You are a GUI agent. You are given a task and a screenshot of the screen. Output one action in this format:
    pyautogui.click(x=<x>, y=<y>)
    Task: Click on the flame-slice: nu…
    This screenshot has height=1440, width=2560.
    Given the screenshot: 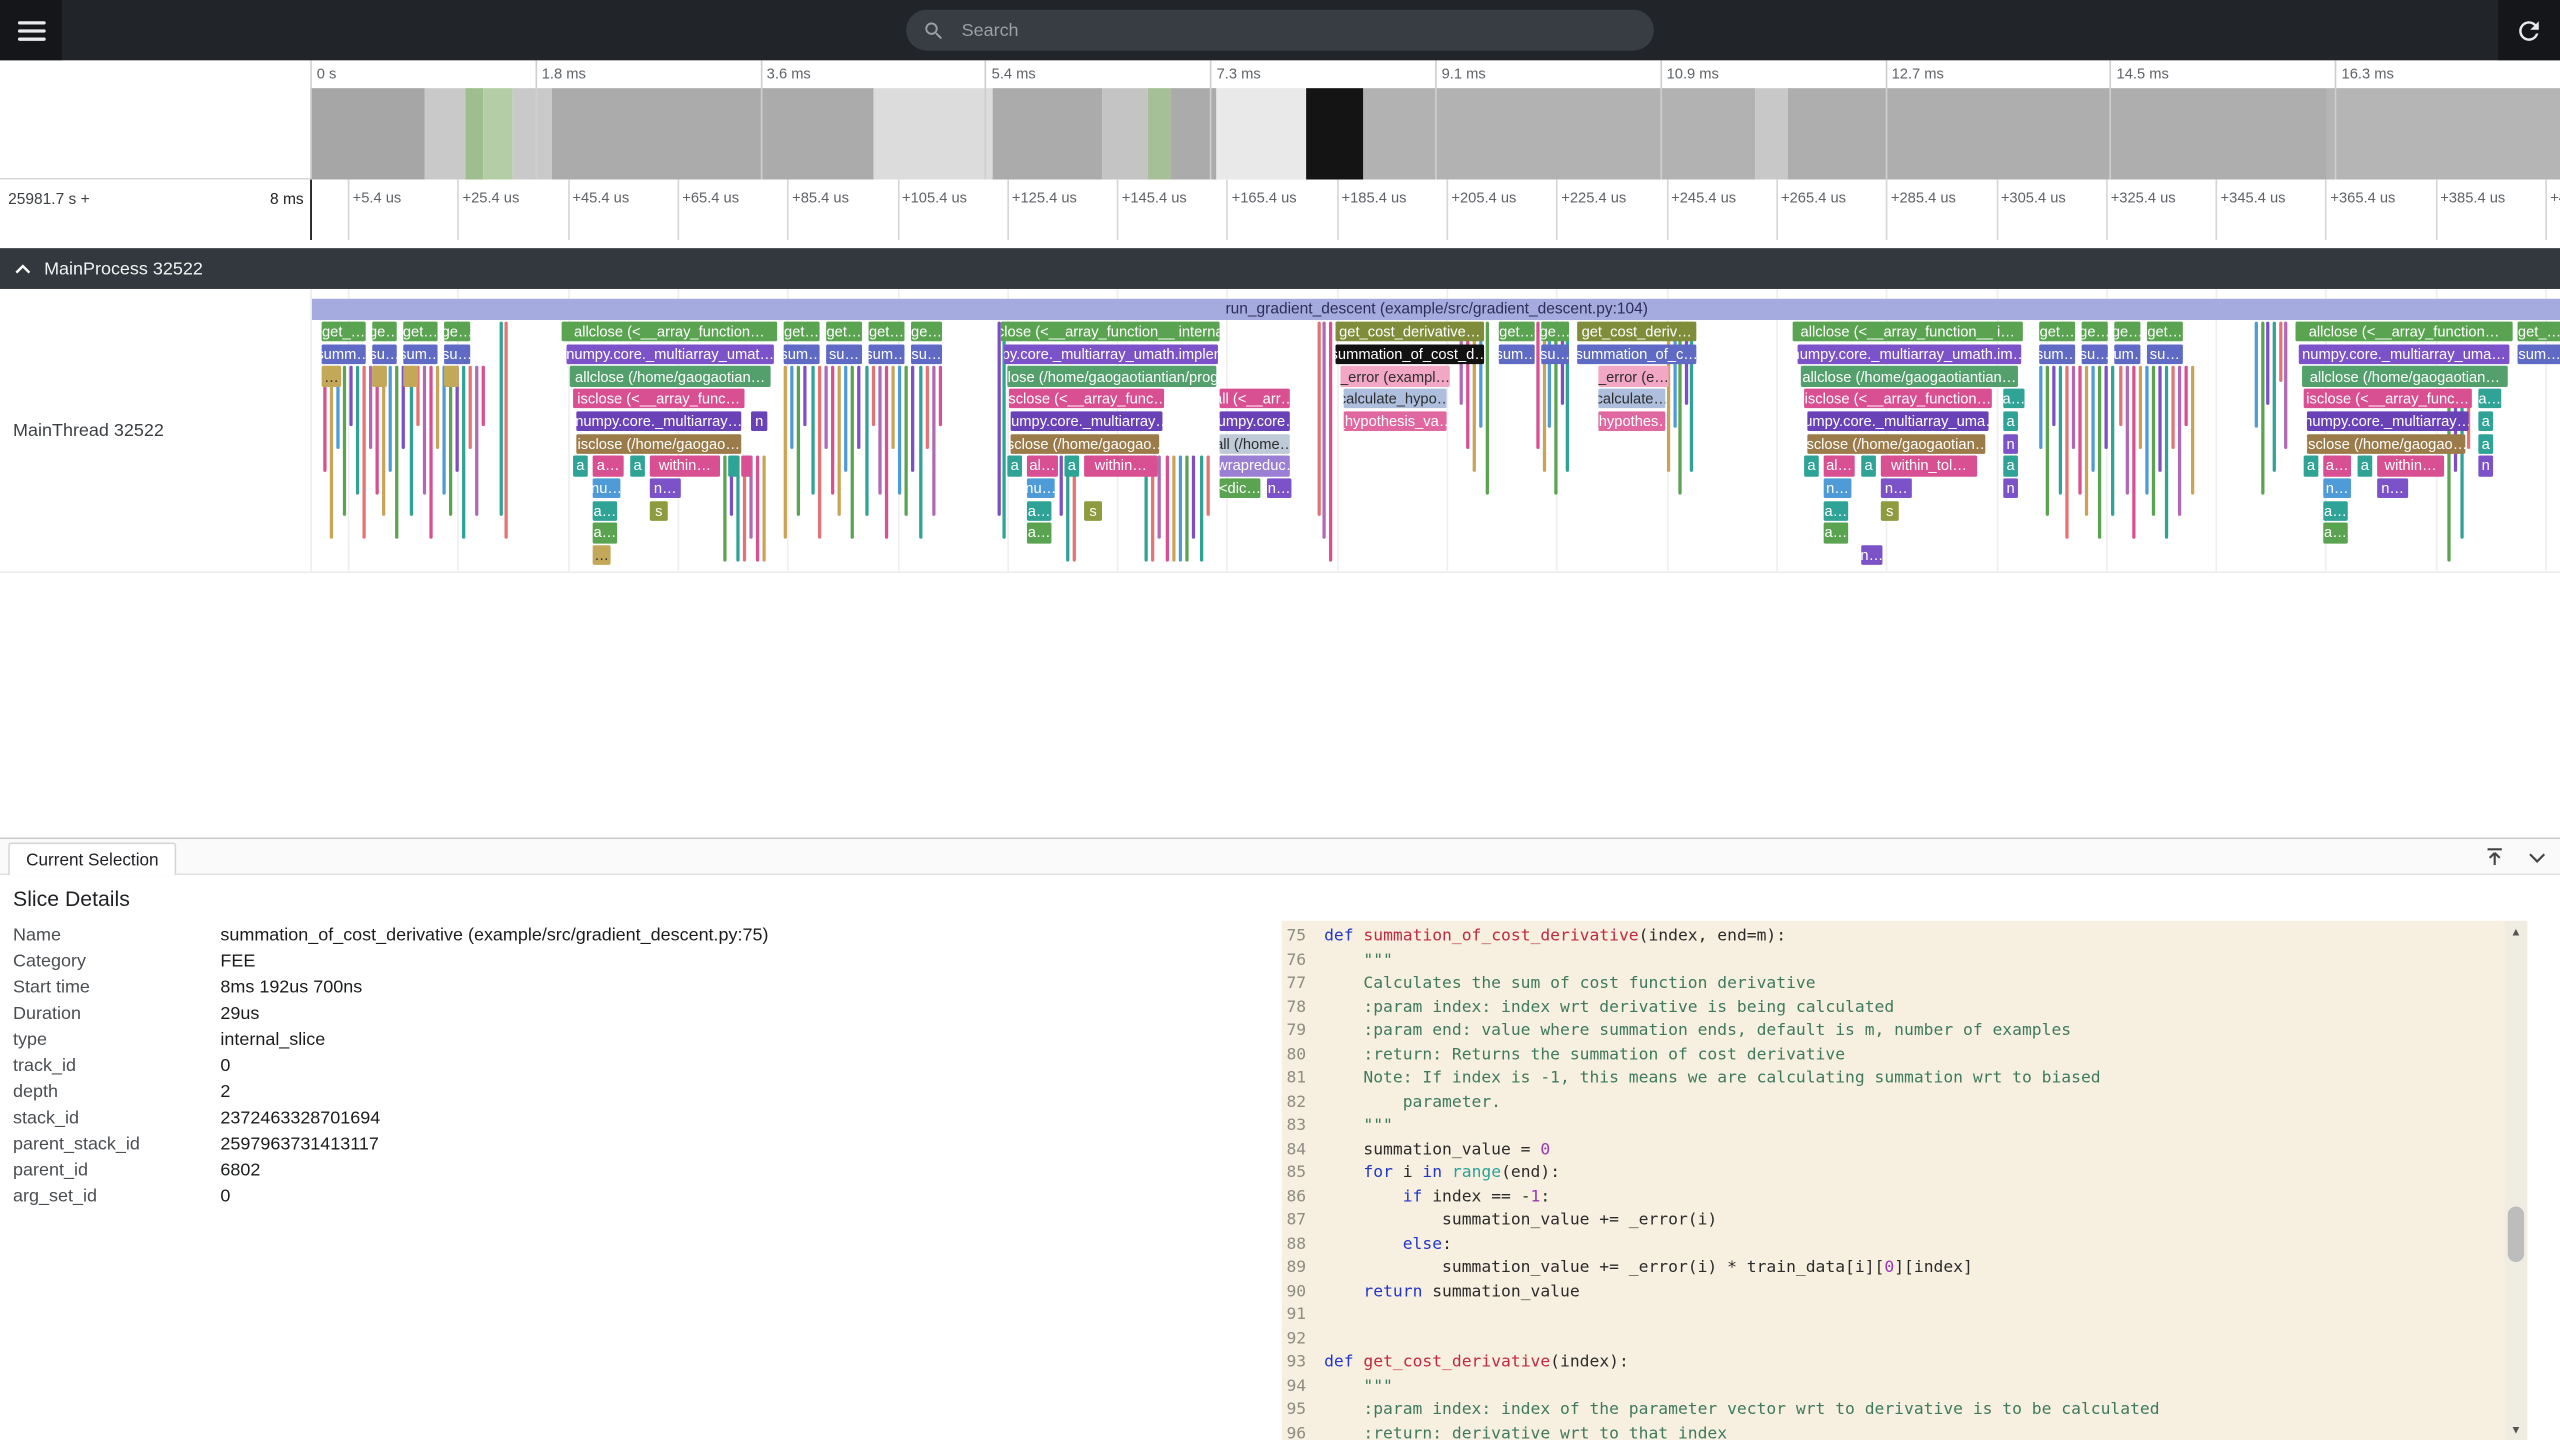 What is the action you would take?
    pyautogui.click(x=1040, y=488)
    